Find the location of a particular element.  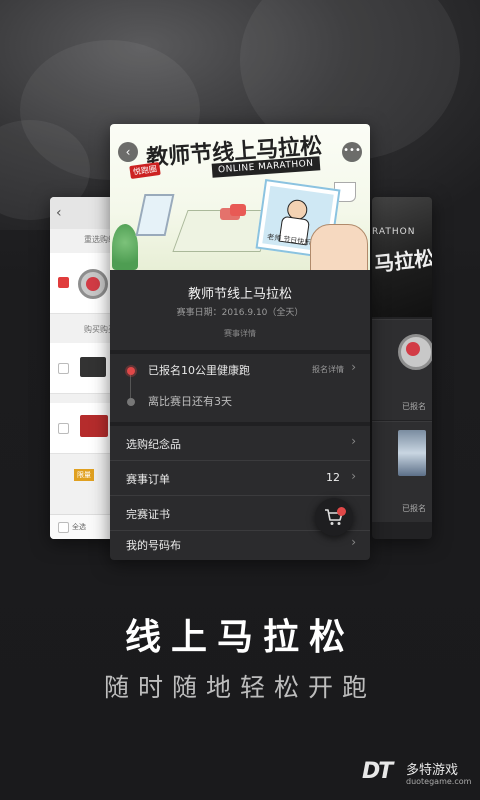

menu-item-label: 我的号码布 is located at coordinates (153, 545).